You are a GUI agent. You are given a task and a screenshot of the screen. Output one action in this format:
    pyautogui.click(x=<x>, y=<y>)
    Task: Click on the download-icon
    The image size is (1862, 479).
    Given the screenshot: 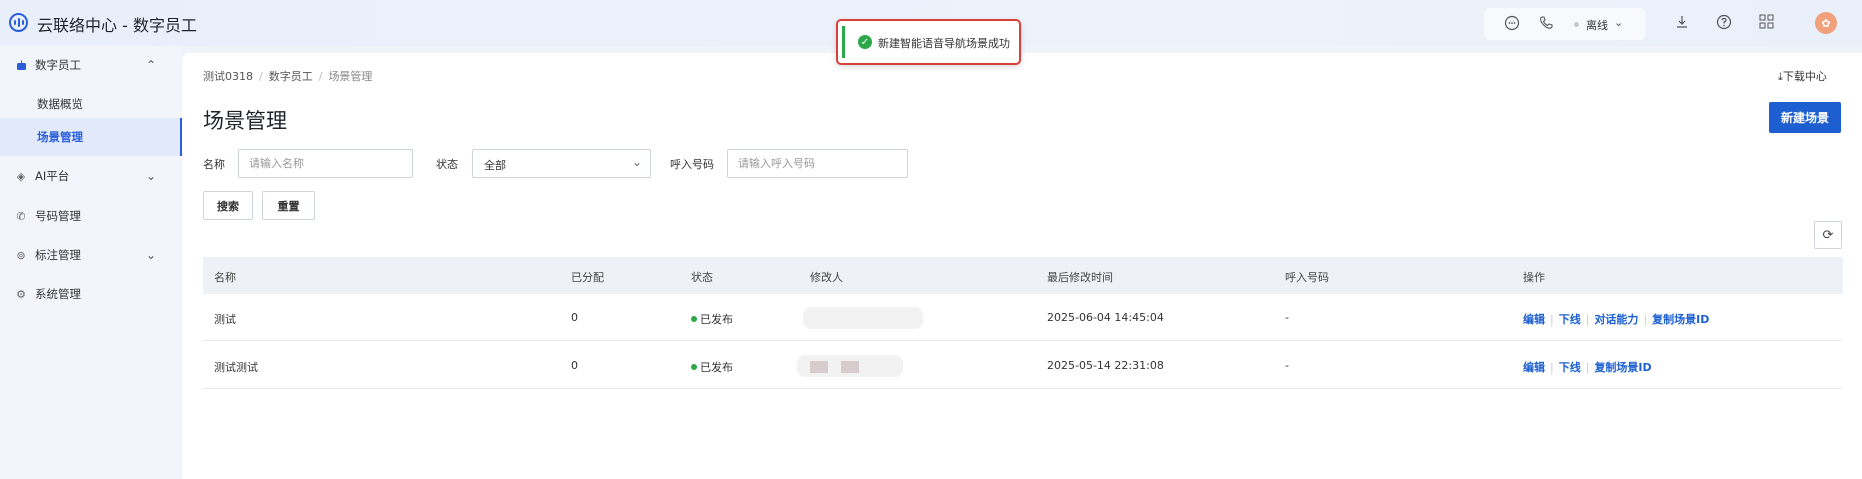 What is the action you would take?
    pyautogui.click(x=1682, y=22)
    